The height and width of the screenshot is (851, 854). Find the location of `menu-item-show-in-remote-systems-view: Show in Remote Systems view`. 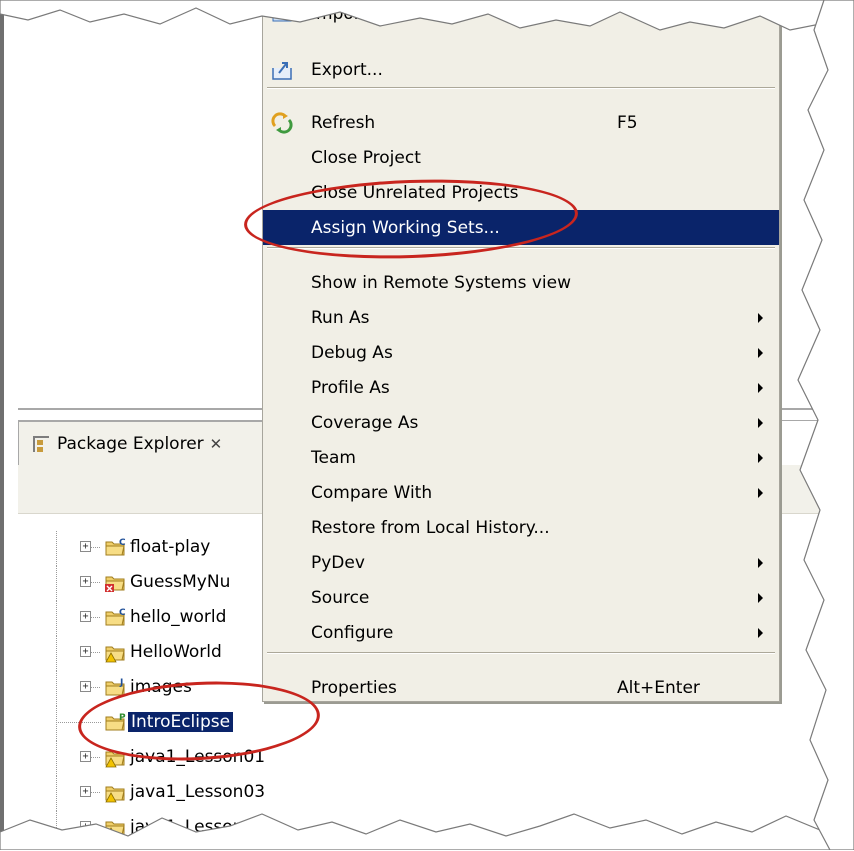

menu-item-show-in-remote-systems-view: Show in Remote Systems view is located at coordinates (521, 282).